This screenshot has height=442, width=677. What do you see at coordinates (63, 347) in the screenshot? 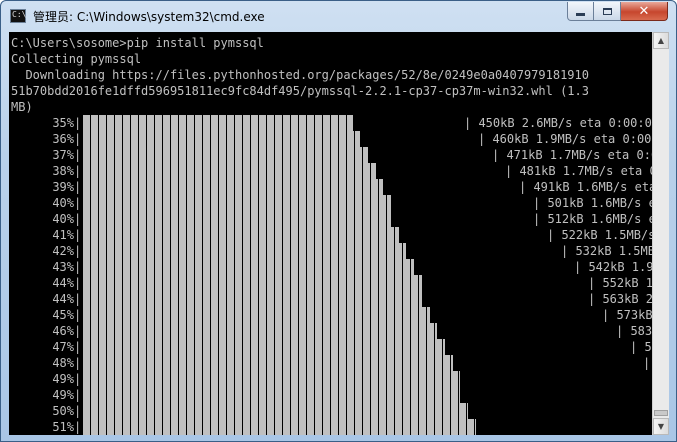
I see `progress-percent: 47%` at bounding box center [63, 347].